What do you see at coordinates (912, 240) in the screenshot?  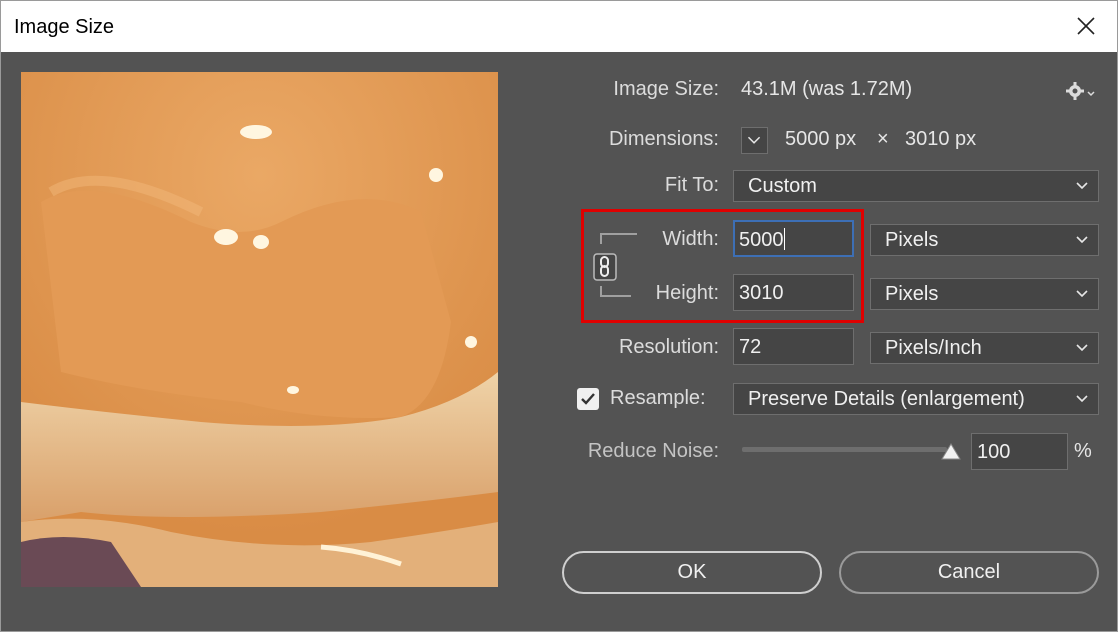 I see `width-unit-value: Pixels` at bounding box center [912, 240].